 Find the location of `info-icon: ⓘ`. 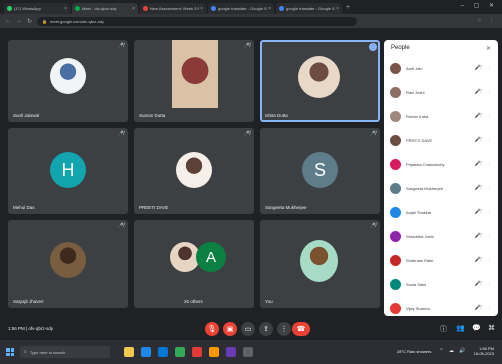

info-icon: ⓘ is located at coordinates (443, 329).